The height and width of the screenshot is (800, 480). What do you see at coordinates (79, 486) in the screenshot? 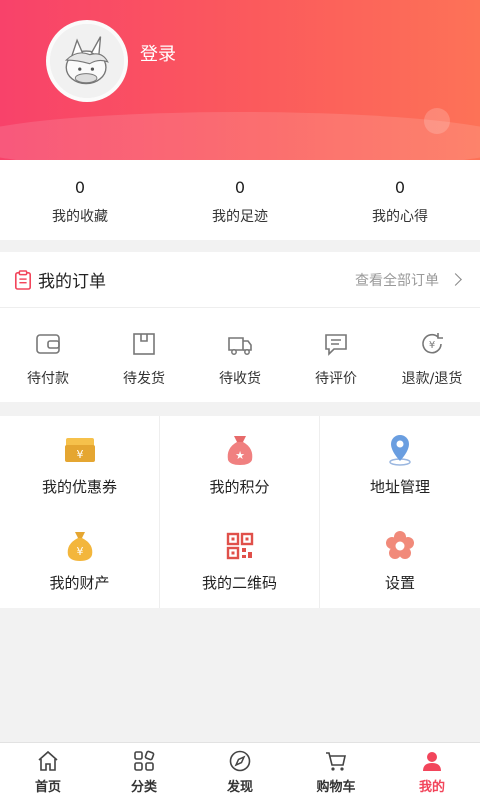
I see `service-label: 我的优惠券` at bounding box center [79, 486].